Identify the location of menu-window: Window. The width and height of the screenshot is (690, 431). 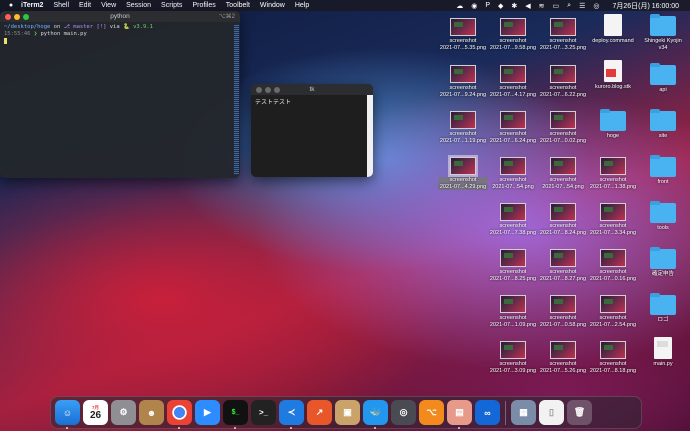
(272, 5).